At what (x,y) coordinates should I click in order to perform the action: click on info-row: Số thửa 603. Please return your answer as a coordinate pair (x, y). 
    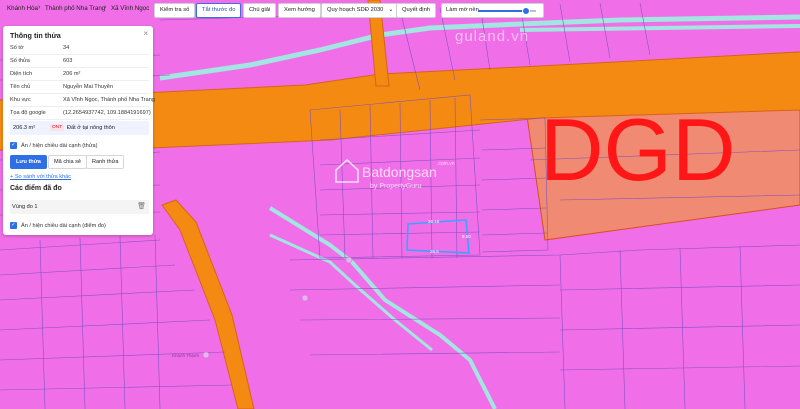
    Looking at the image, I should click on (79, 61).